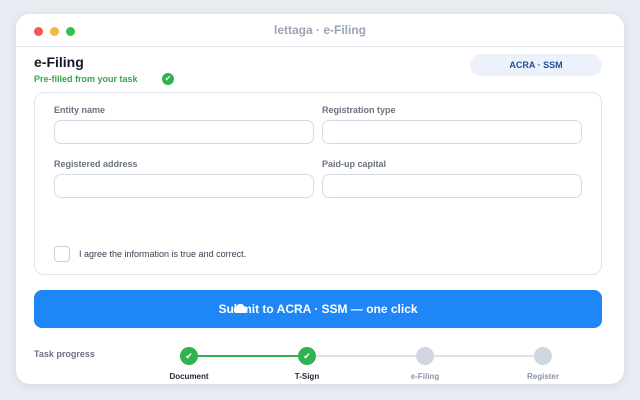 The width and height of the screenshot is (640, 400). I want to click on step-register-dot, so click(543, 356).